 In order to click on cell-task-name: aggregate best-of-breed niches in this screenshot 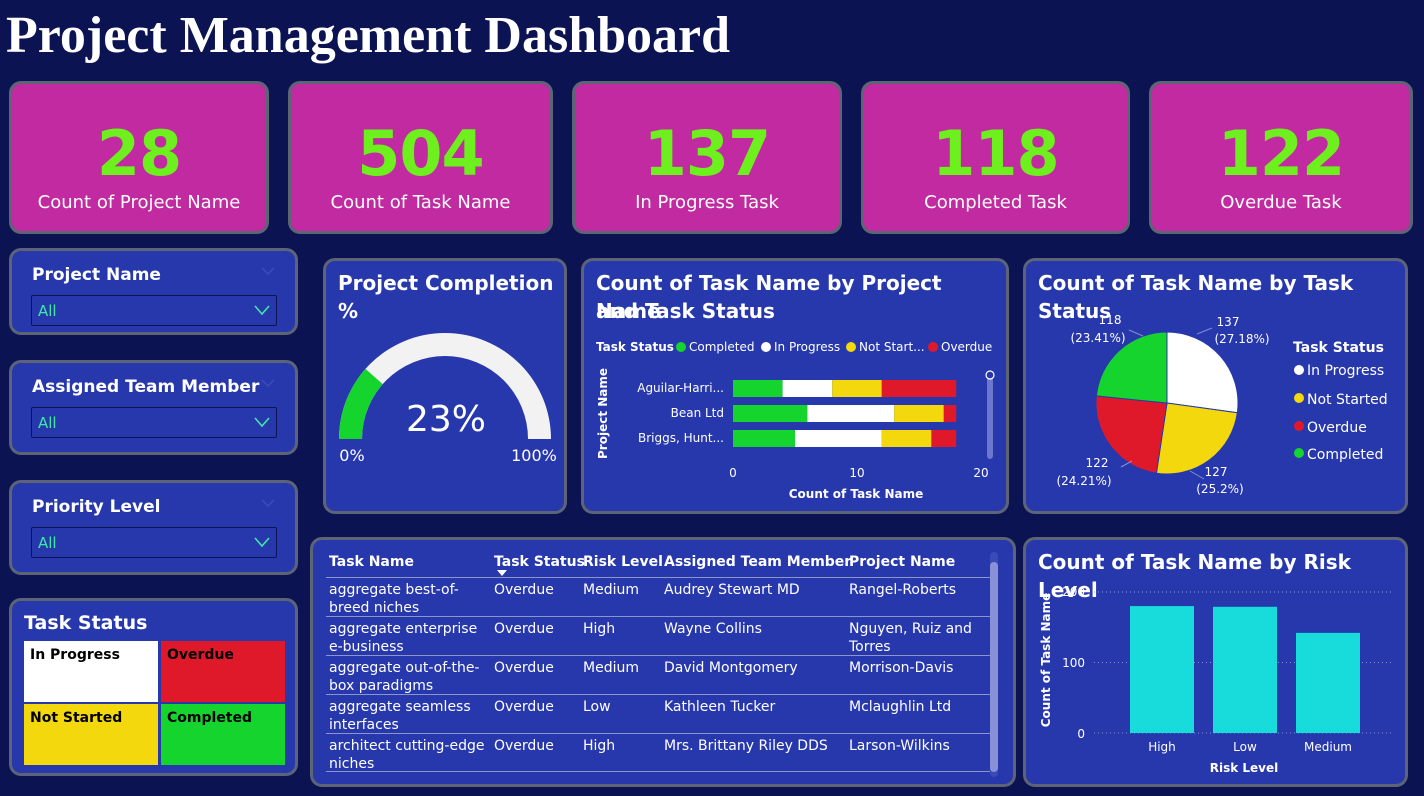, I will do `click(394, 599)`.